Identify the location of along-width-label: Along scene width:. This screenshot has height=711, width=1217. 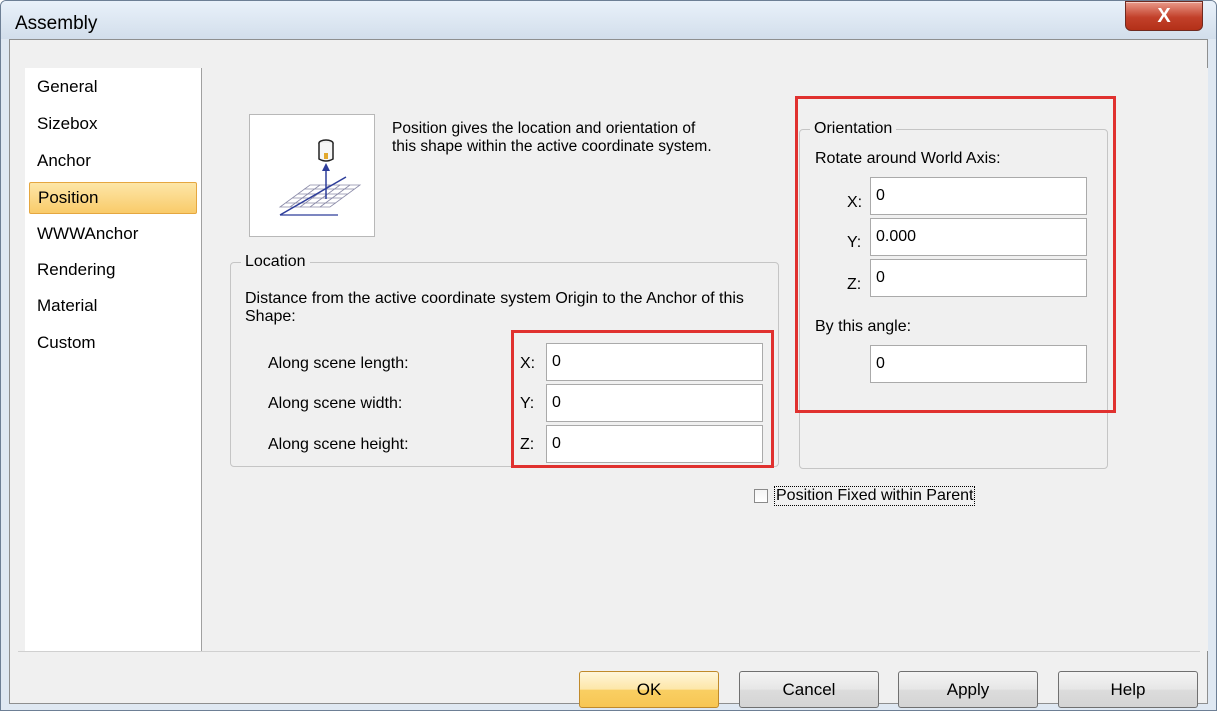
(335, 403).